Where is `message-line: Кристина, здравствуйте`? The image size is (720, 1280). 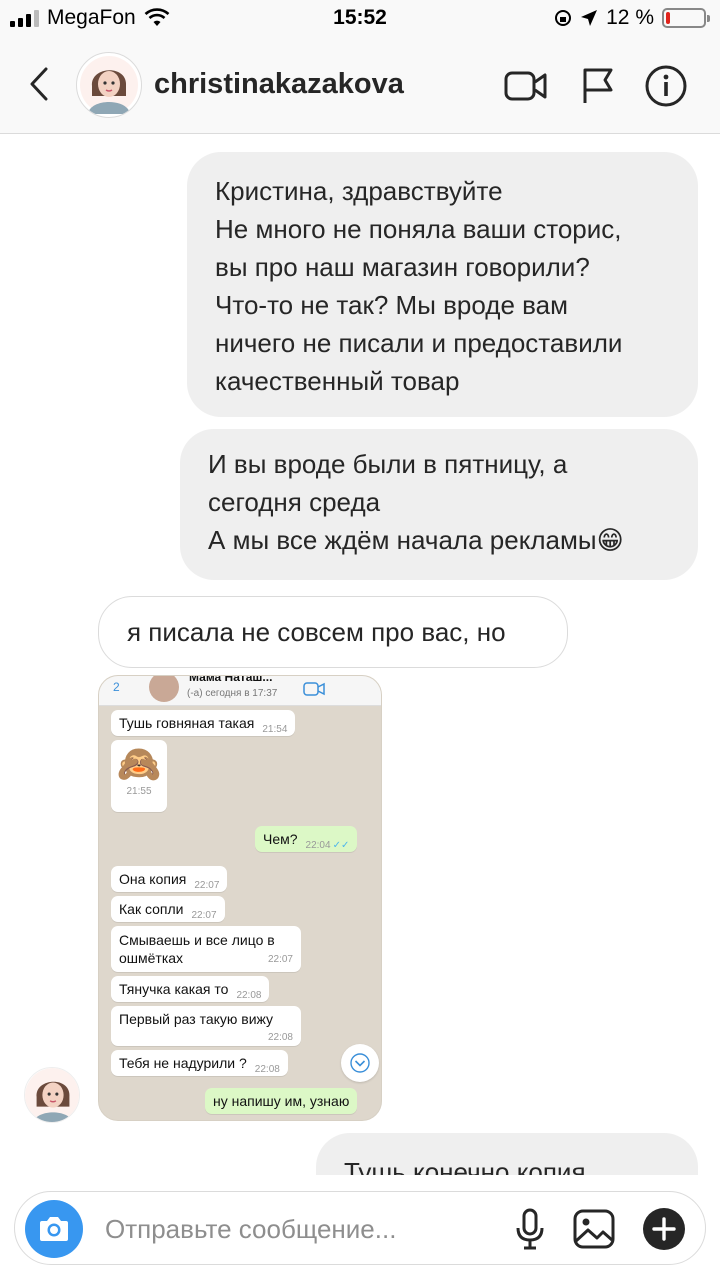
message-line: Кристина, здравствуйте is located at coordinates (359, 191).